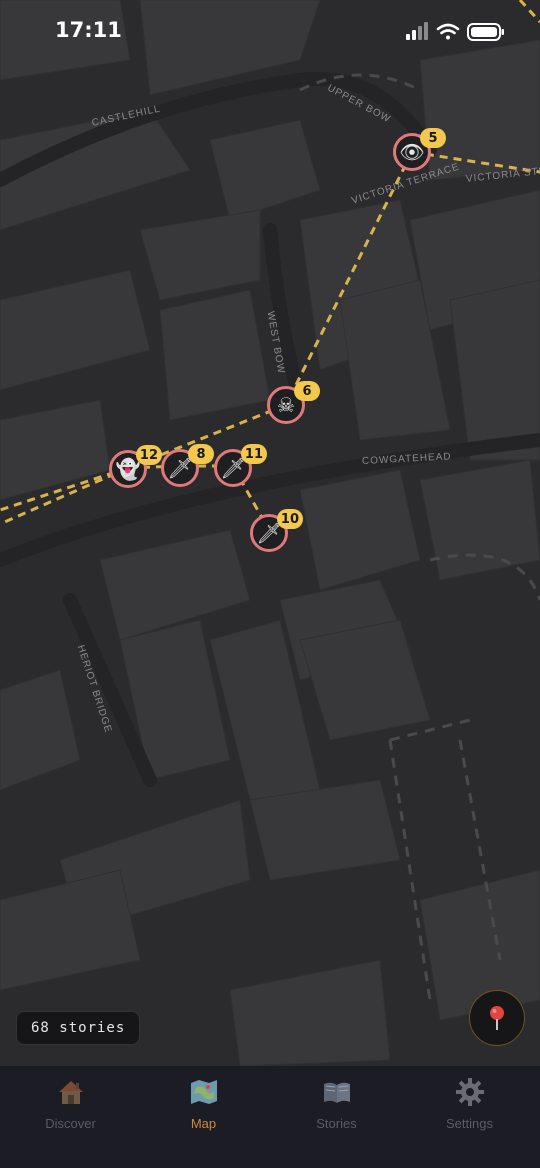 The width and height of the screenshot is (540, 1168). Describe the element at coordinates (201, 454) in the screenshot. I see `story-count-badge: 8` at that location.